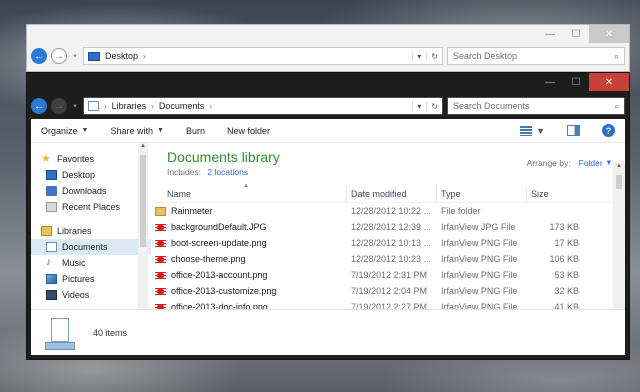 The image size is (640, 392). I want to click on search-input: Search Documents ⌕, so click(536, 106).